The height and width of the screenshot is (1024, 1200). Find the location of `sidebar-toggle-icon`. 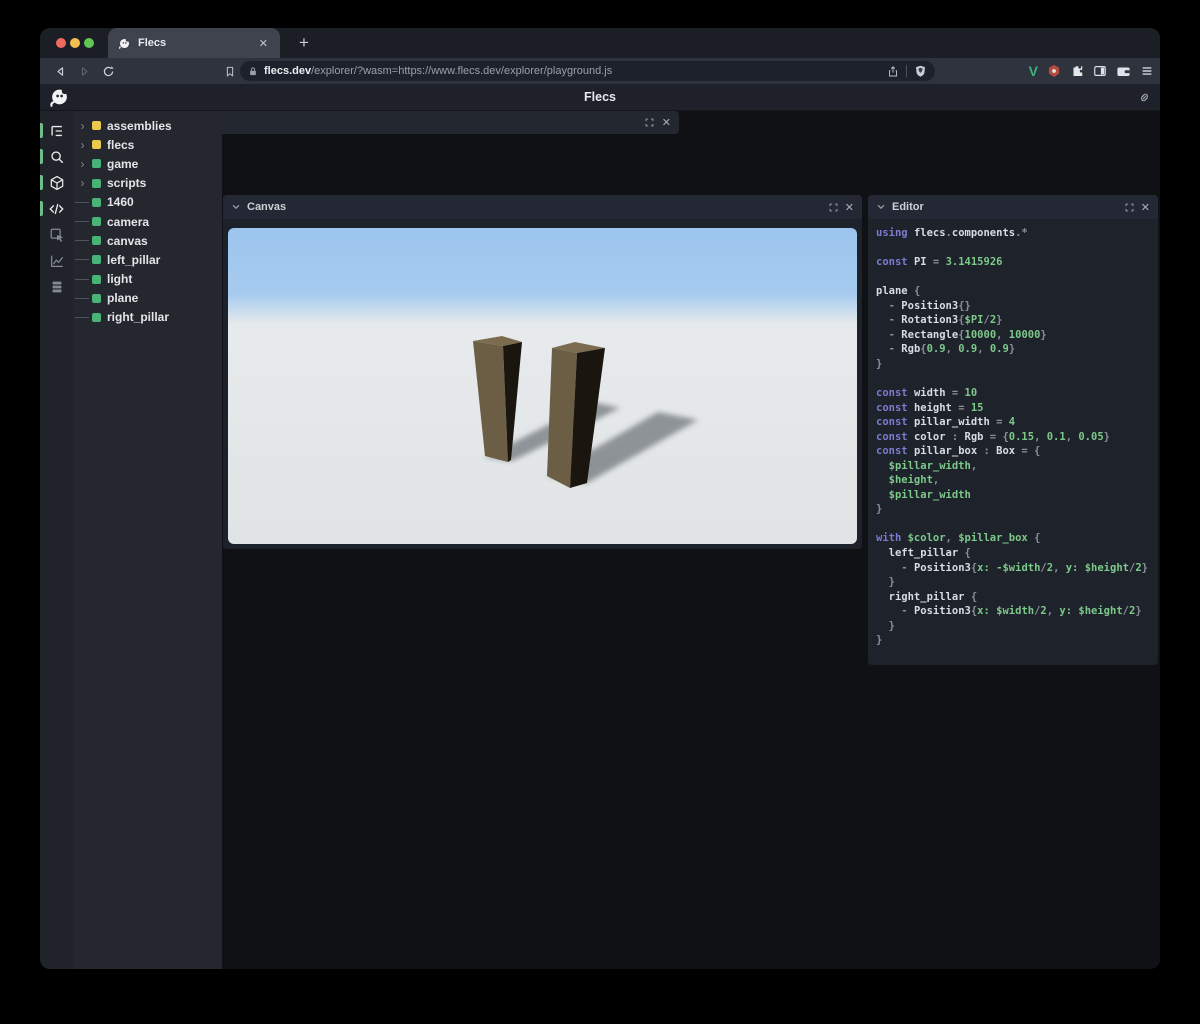

sidebar-toggle-icon is located at coordinates (1100, 71).